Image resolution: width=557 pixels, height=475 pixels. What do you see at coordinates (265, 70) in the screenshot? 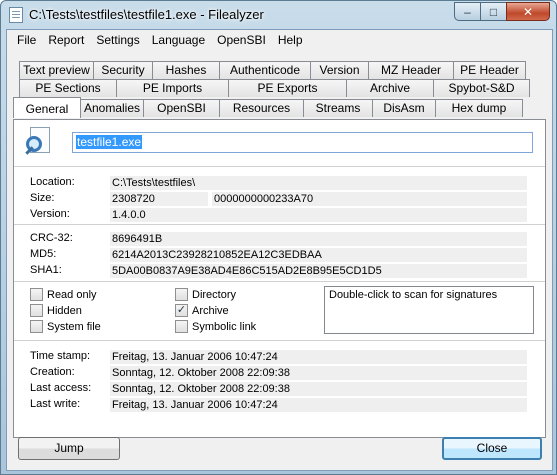
I see `tab-authenticode: Authenticode` at bounding box center [265, 70].